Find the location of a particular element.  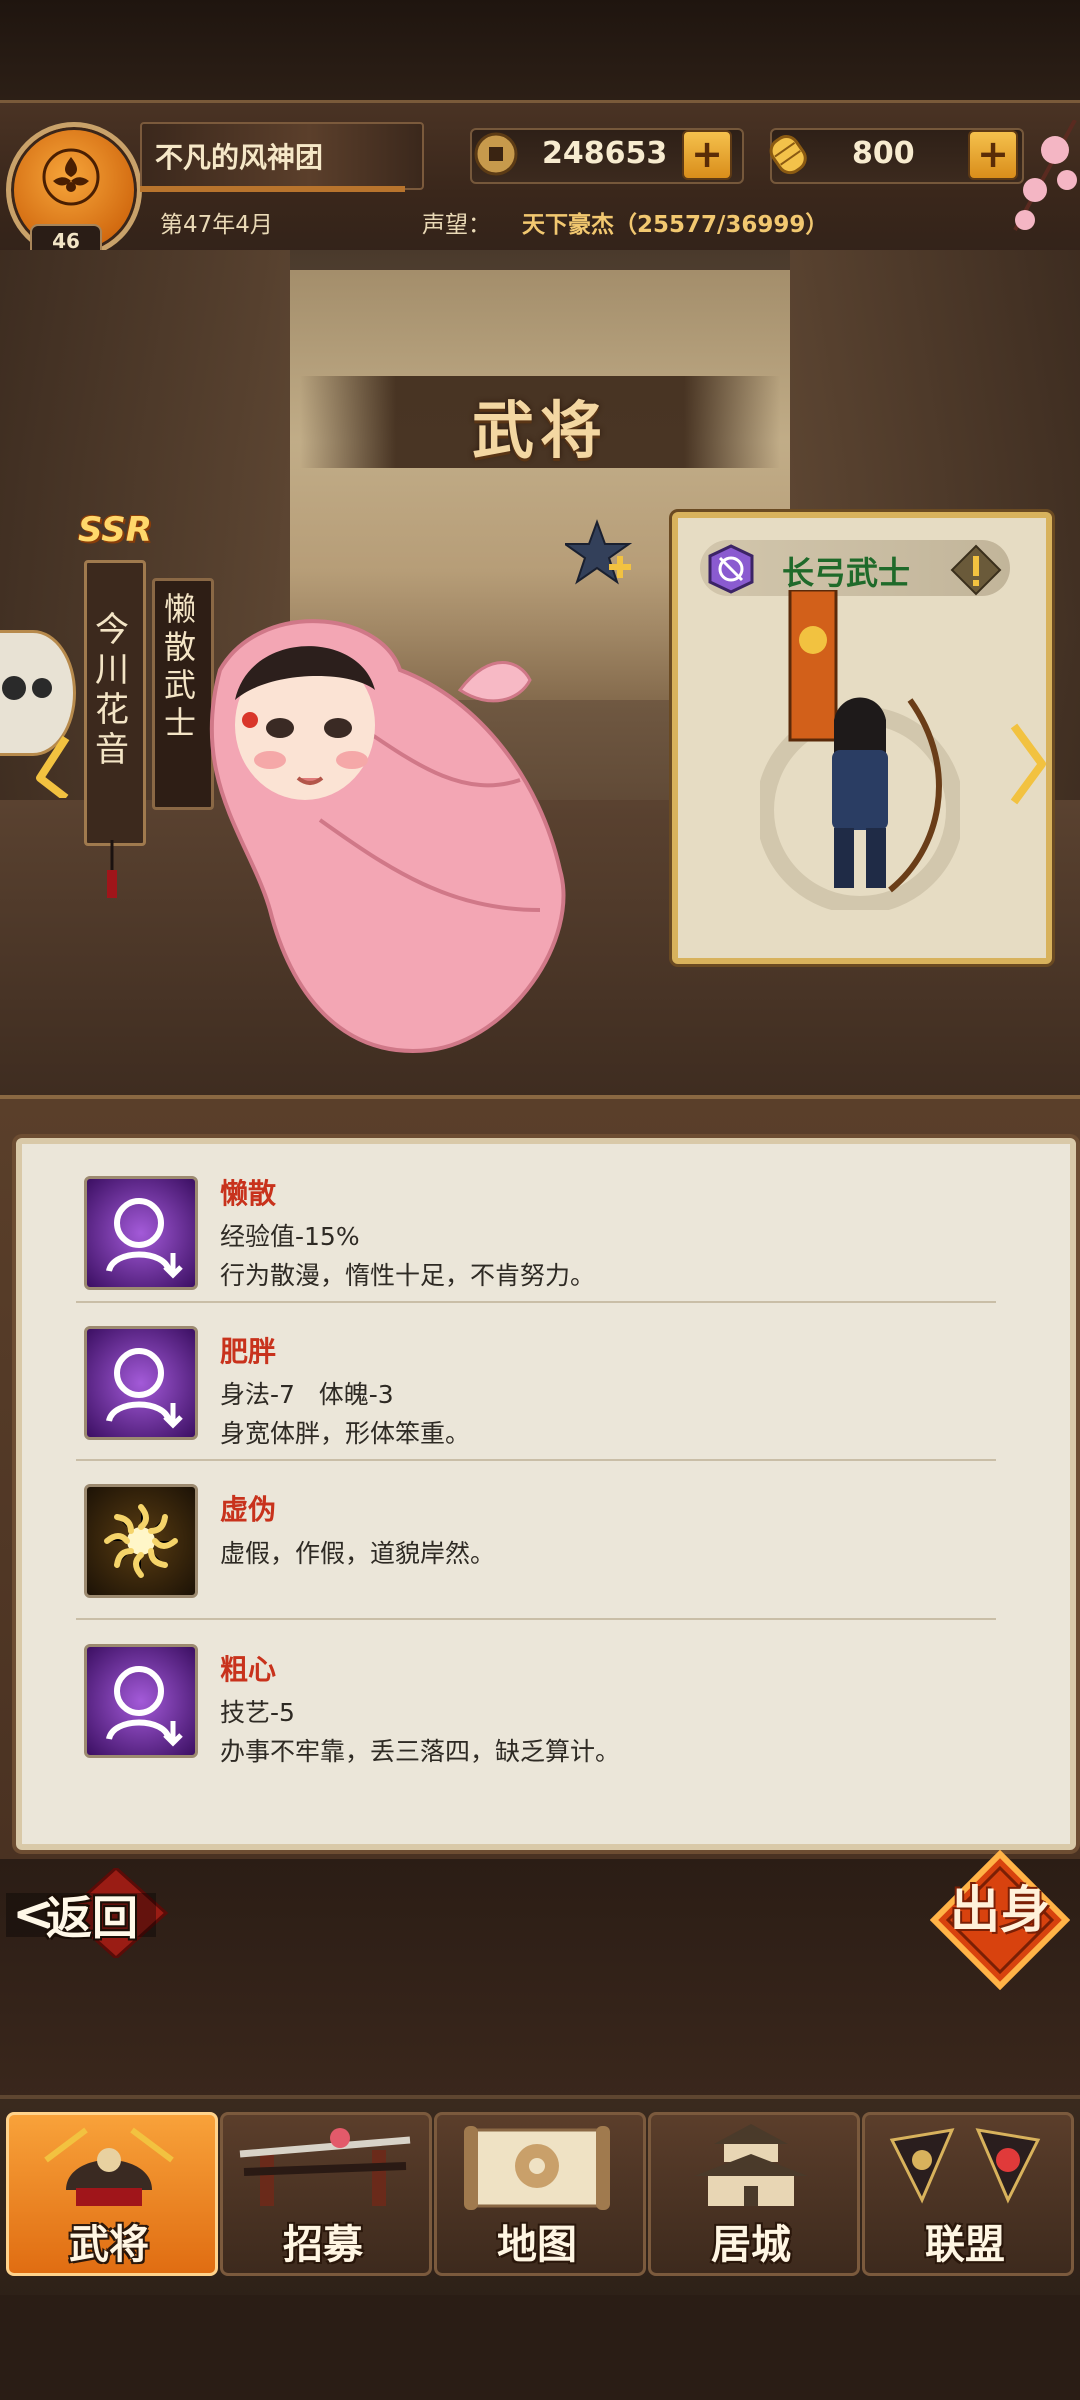

archer-unit-figure is located at coordinates (860, 750).